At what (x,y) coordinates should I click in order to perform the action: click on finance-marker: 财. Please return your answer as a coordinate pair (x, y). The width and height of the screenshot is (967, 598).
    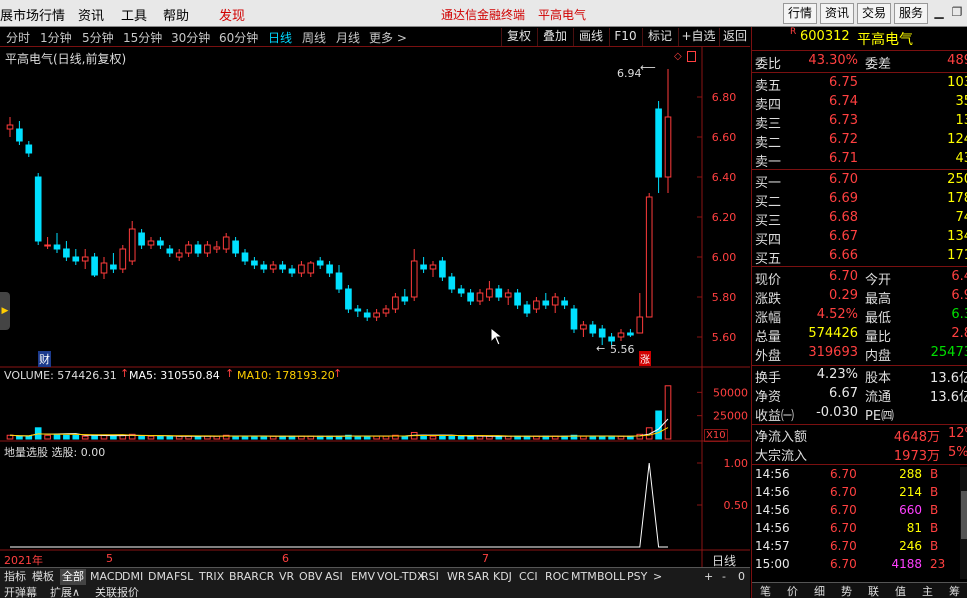
    Looking at the image, I should click on (44, 359).